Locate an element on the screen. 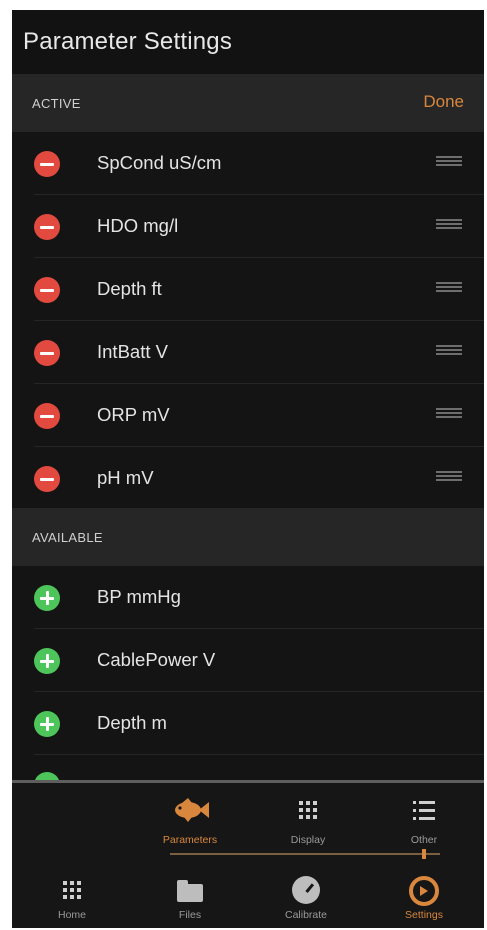  parameter-label: BP mmHg is located at coordinates (139, 596).